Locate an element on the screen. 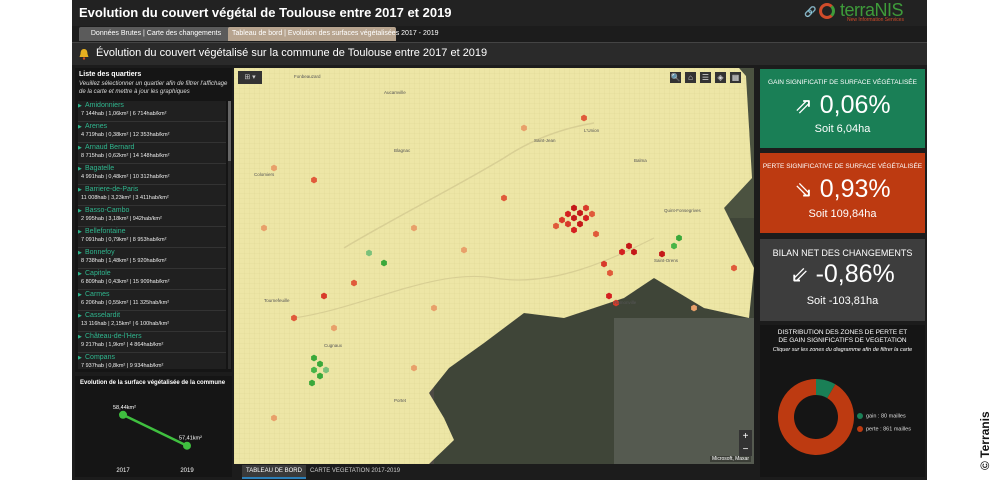 The height and width of the screenshot is (480, 1000). kpi-net-sub: Soit -103,81ha is located at coordinates (842, 301).